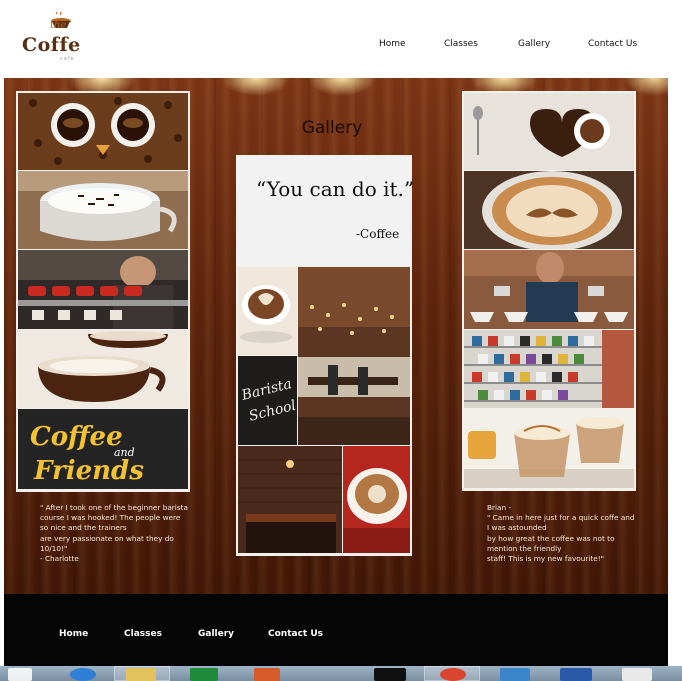 The height and width of the screenshot is (681, 682). I want to click on gallery-photo-coffee-friends-chalkboard: Coffee and Friends, so click(103, 449).